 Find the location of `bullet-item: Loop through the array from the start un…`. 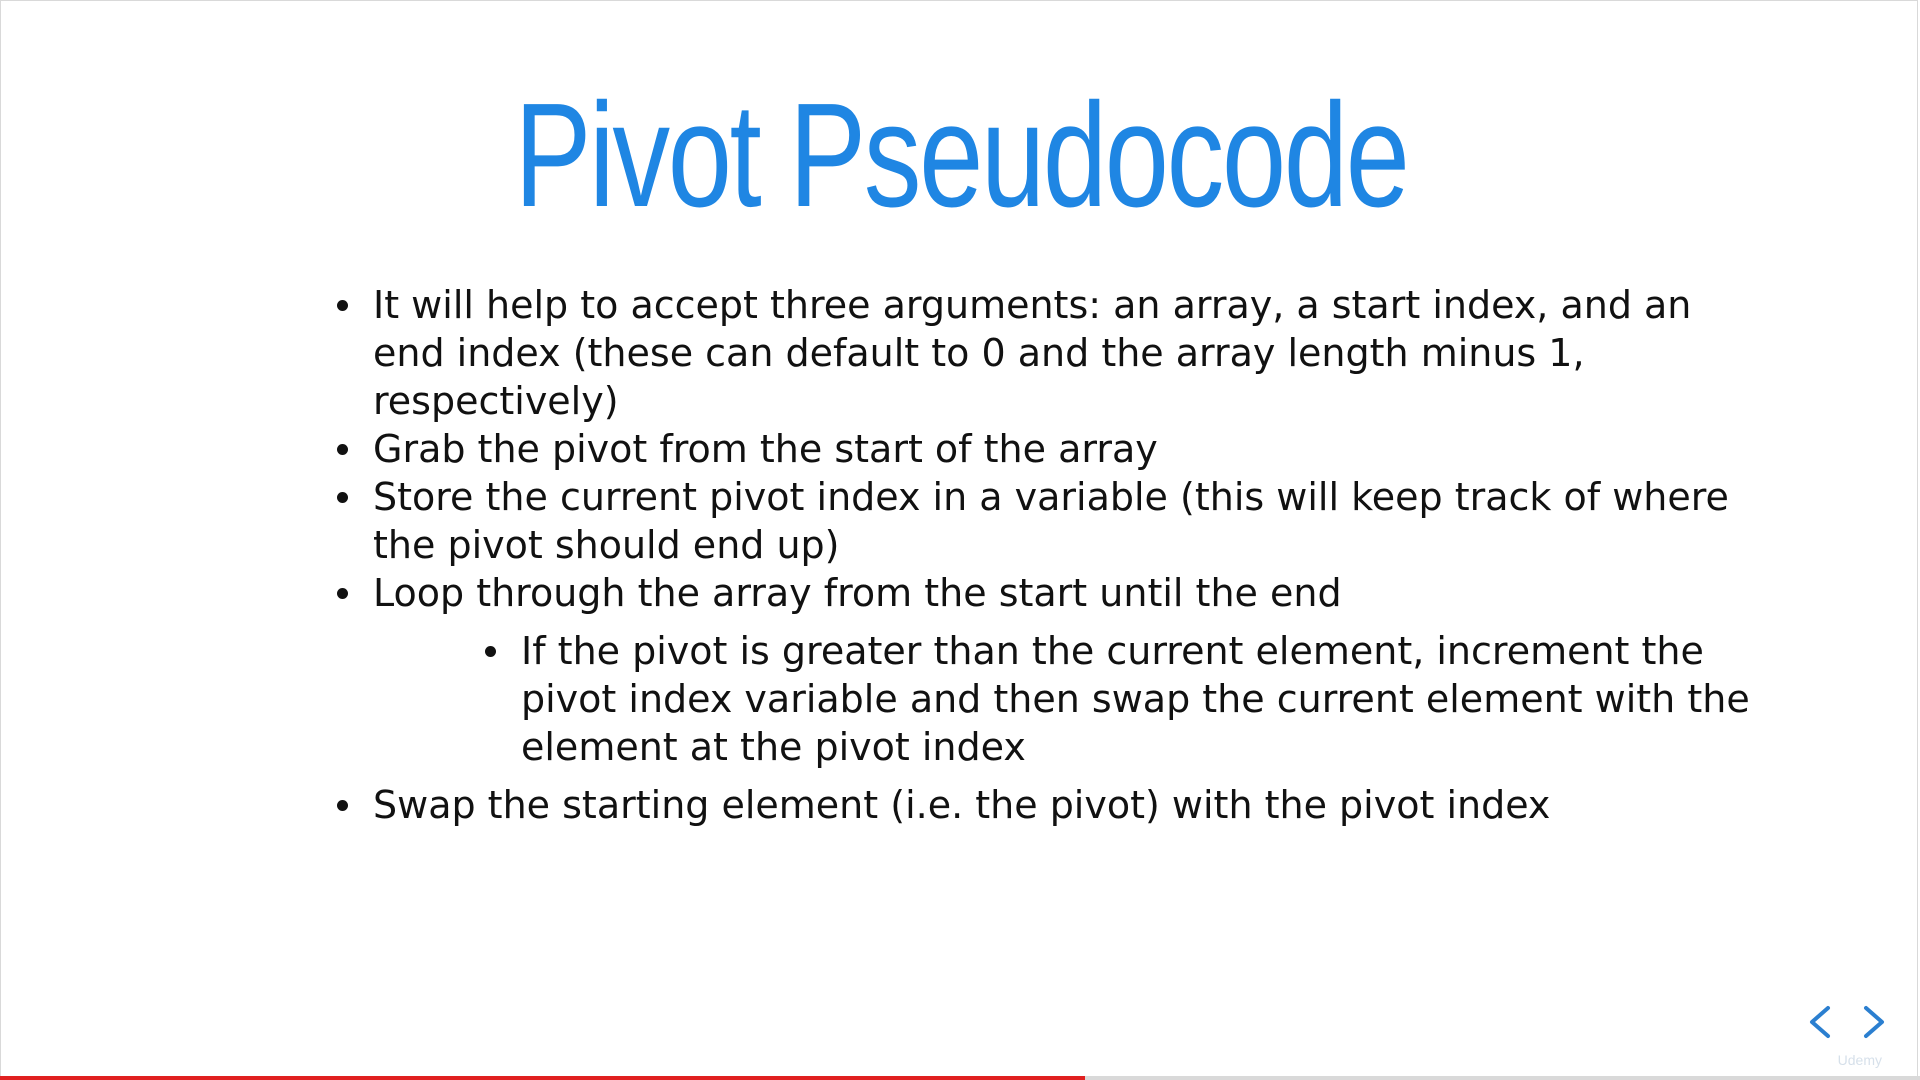

bullet-item: Loop through the array from the start un… is located at coordinates (1041, 670).